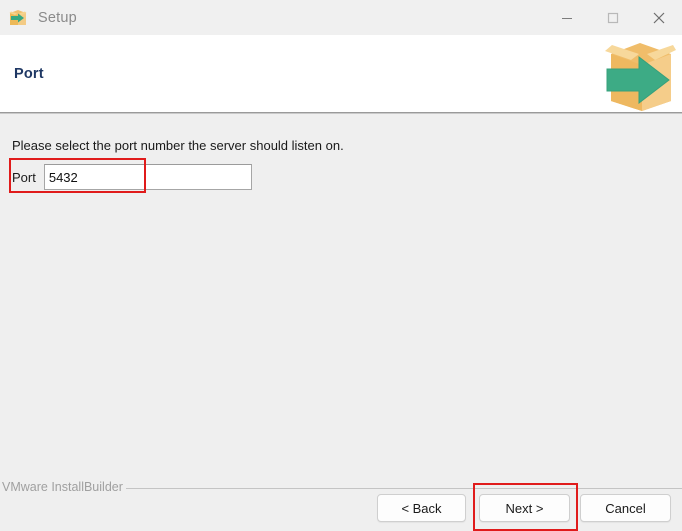  I want to click on next-button: Next >, so click(524, 508).